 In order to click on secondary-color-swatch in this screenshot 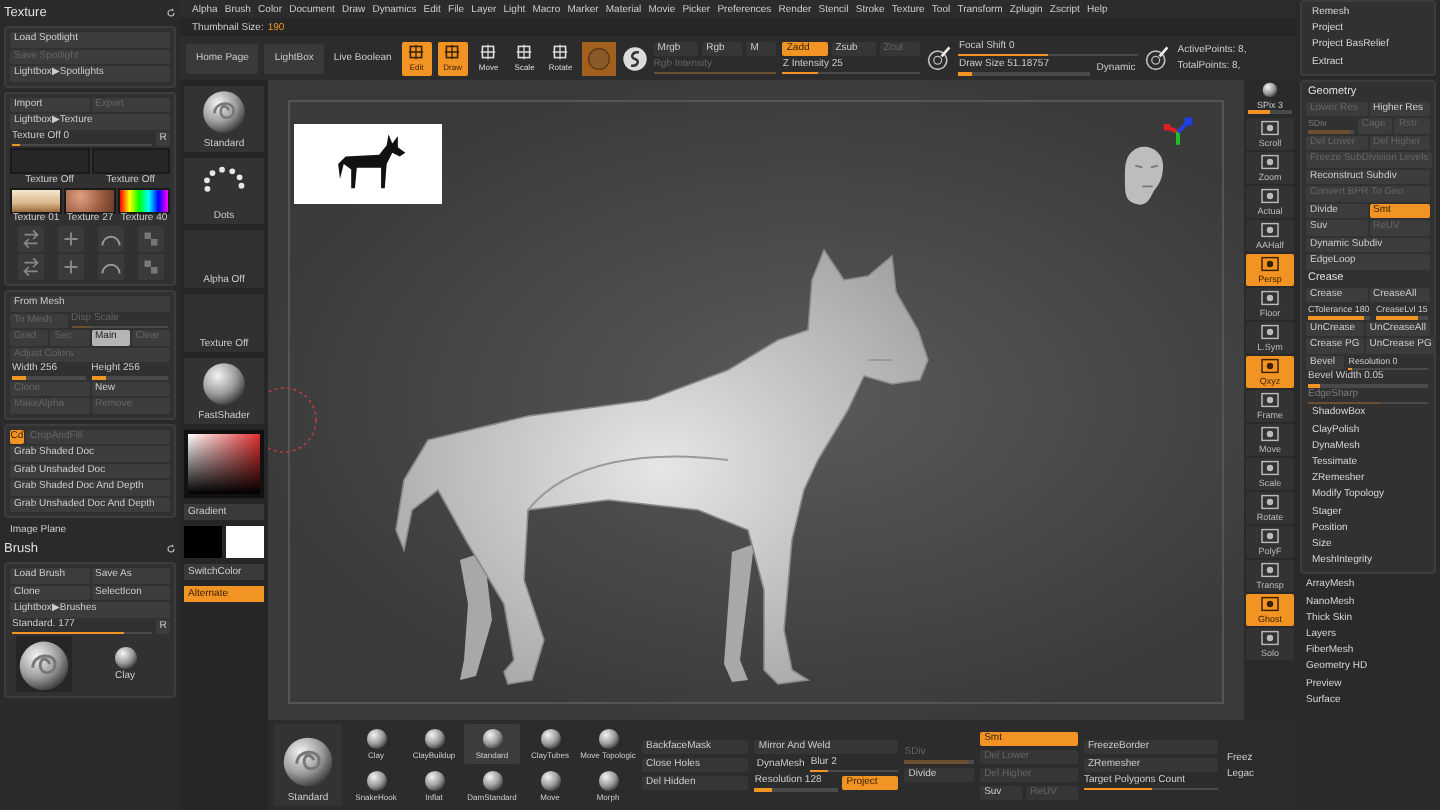, I will do `click(245, 542)`.